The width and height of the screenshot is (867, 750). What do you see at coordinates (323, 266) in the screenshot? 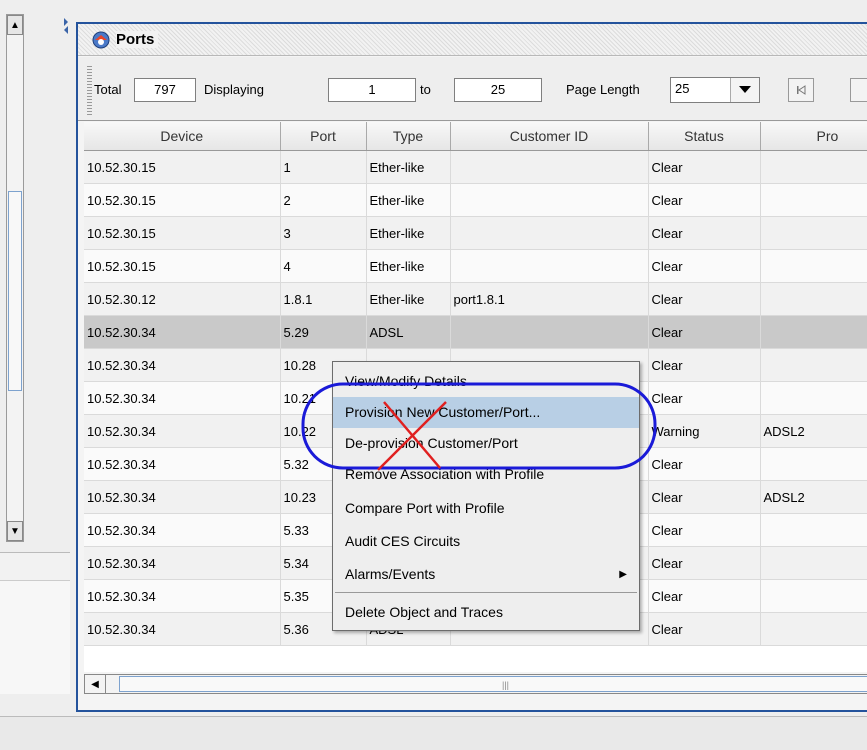
I see `cell-port: 4` at bounding box center [323, 266].